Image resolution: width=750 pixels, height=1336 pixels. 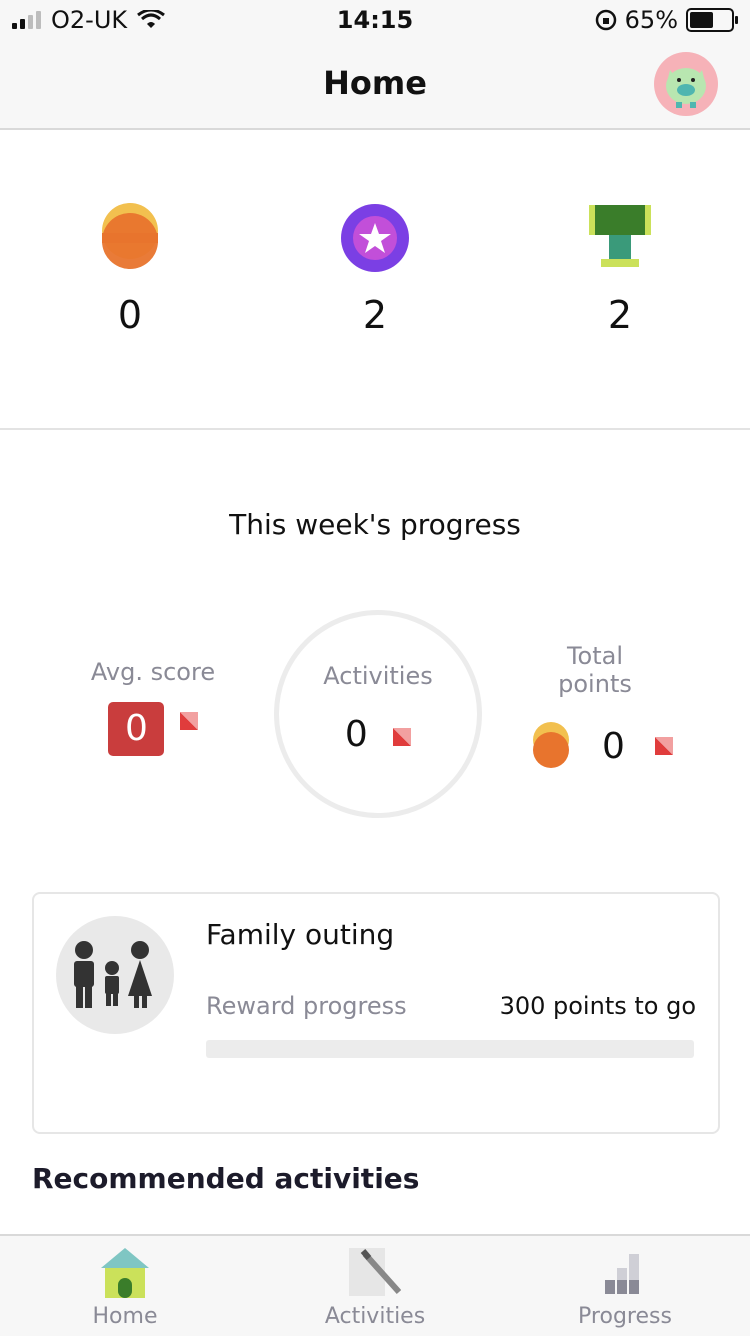 I want to click on trophy-icon, so click(x=620, y=238).